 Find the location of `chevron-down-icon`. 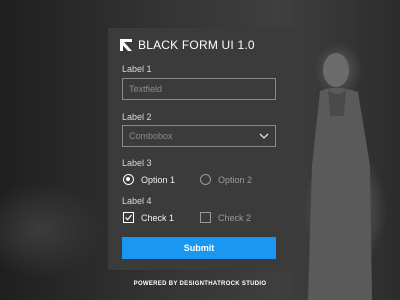

chevron-down-icon is located at coordinates (264, 136).